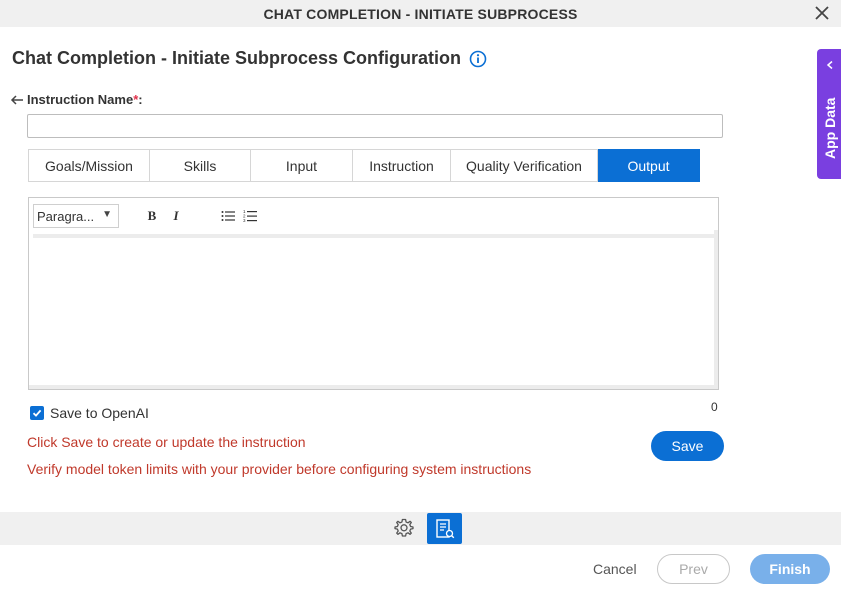 The height and width of the screenshot is (591, 841). What do you see at coordinates (402, 165) in the screenshot?
I see `tab-instruction: Instruction` at bounding box center [402, 165].